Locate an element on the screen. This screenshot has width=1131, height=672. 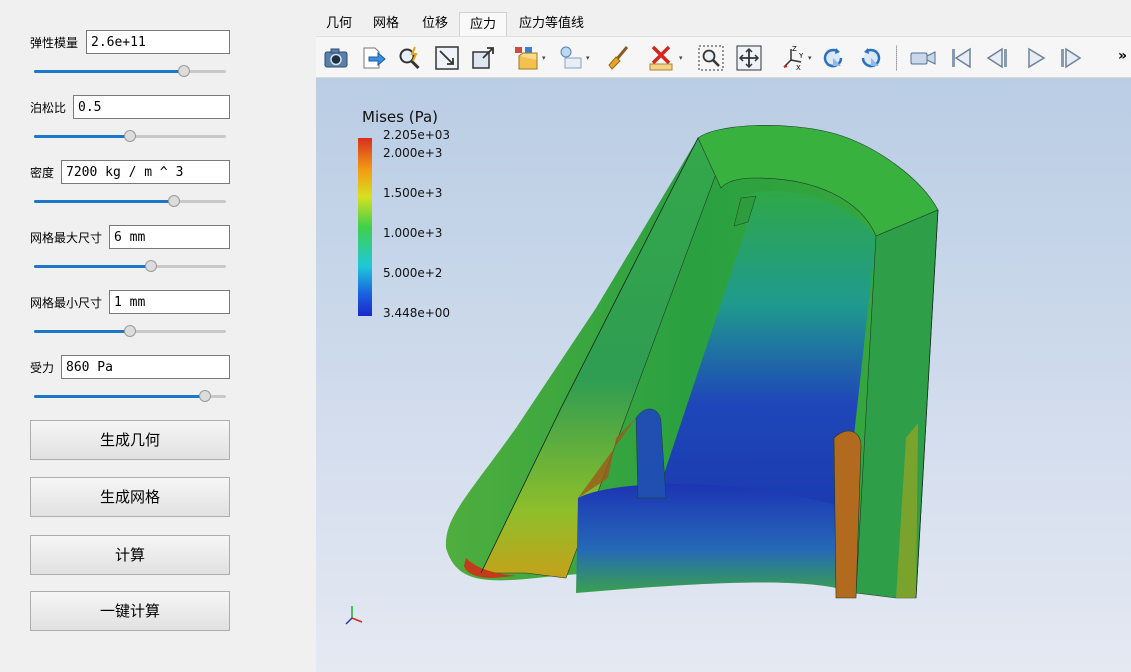
legend-tick: 5.000e+2 is located at coordinates (413, 273).